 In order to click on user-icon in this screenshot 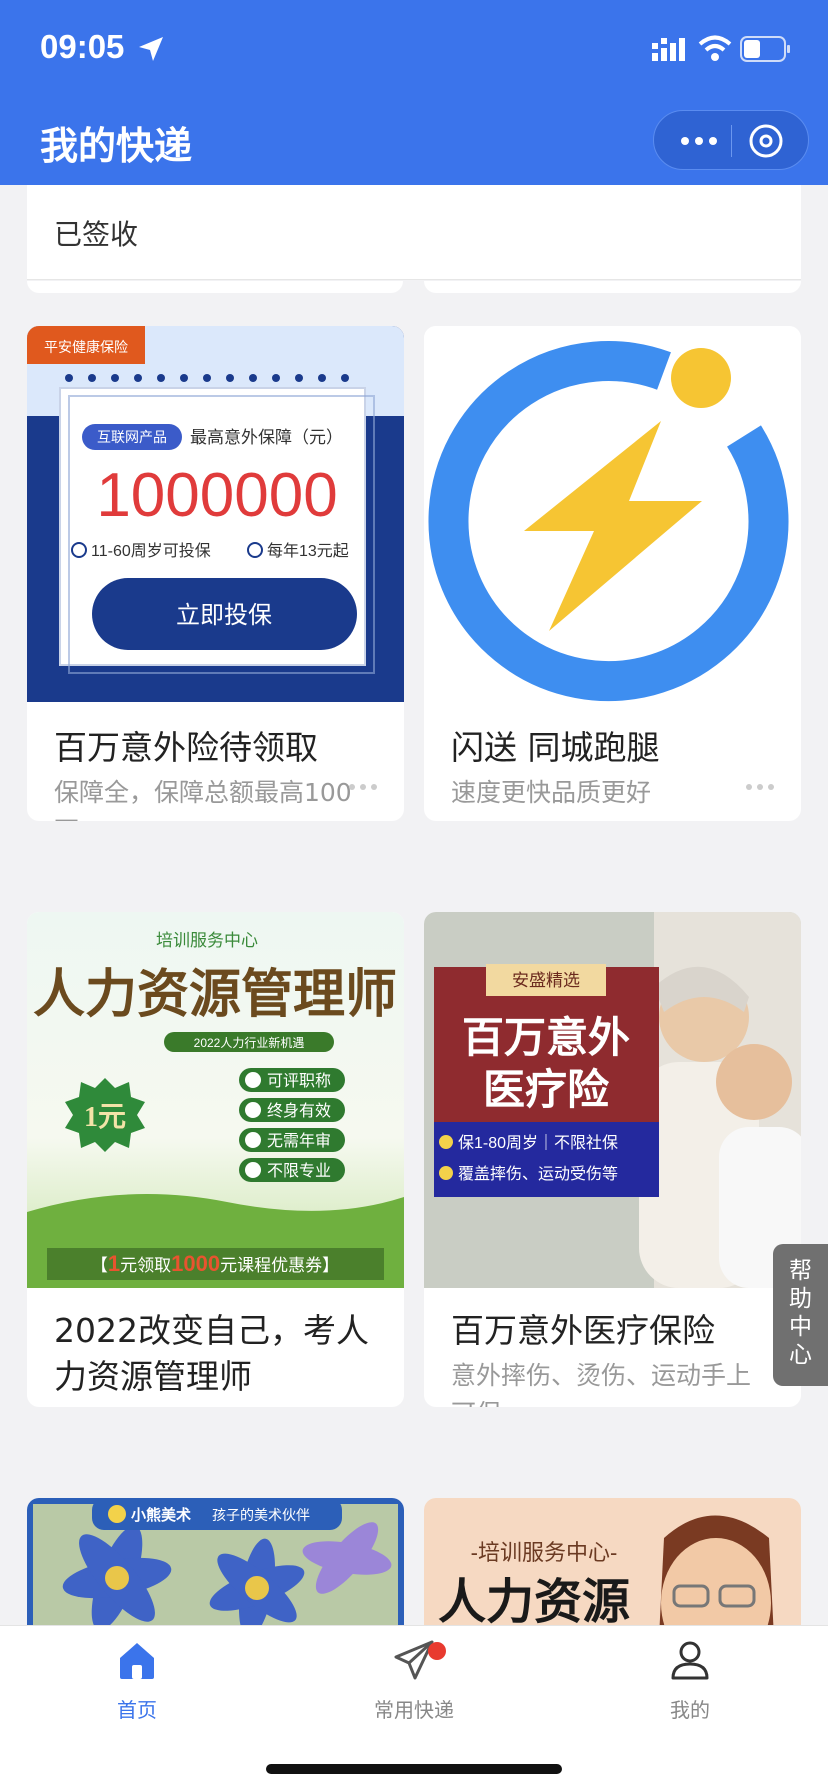, I will do `click(690, 1660)`.